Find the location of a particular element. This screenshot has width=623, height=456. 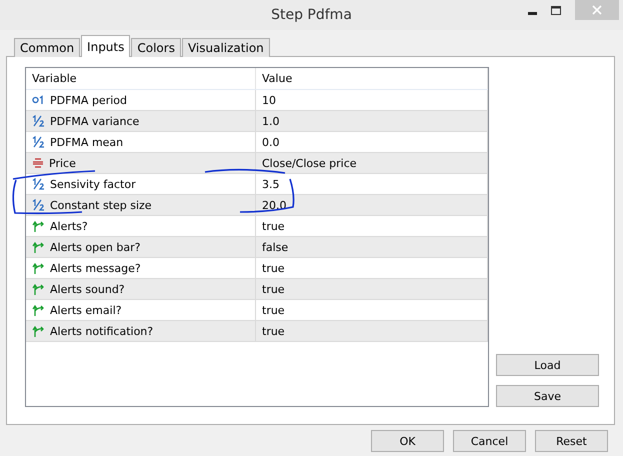

variable-cell: PDFMA mean is located at coordinates (141, 142).